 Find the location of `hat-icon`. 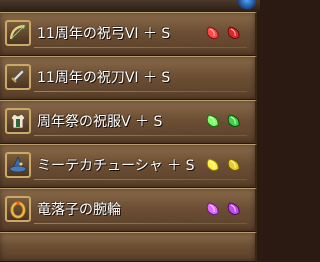

hat-icon is located at coordinates (18, 165).